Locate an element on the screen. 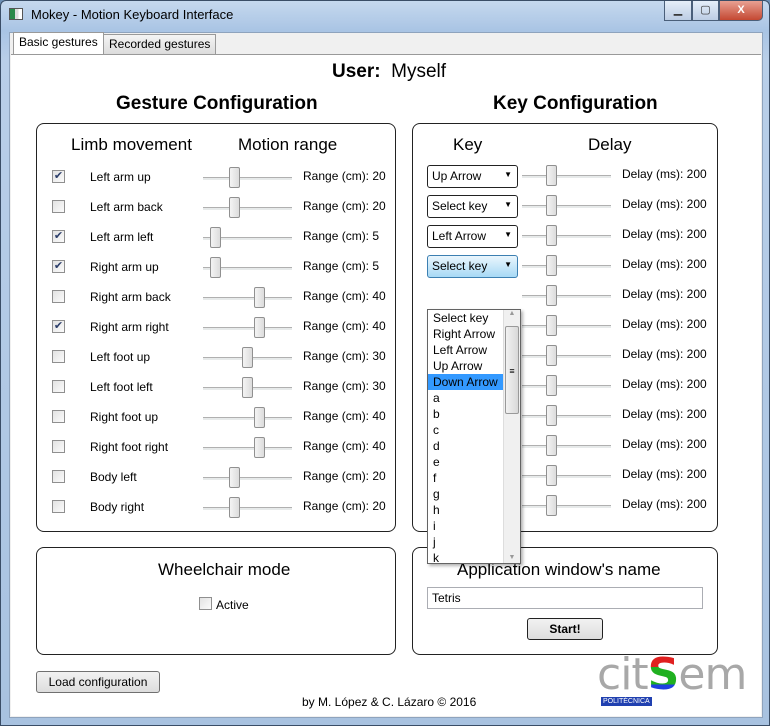  dropdown-option: h is located at coordinates (465, 510).